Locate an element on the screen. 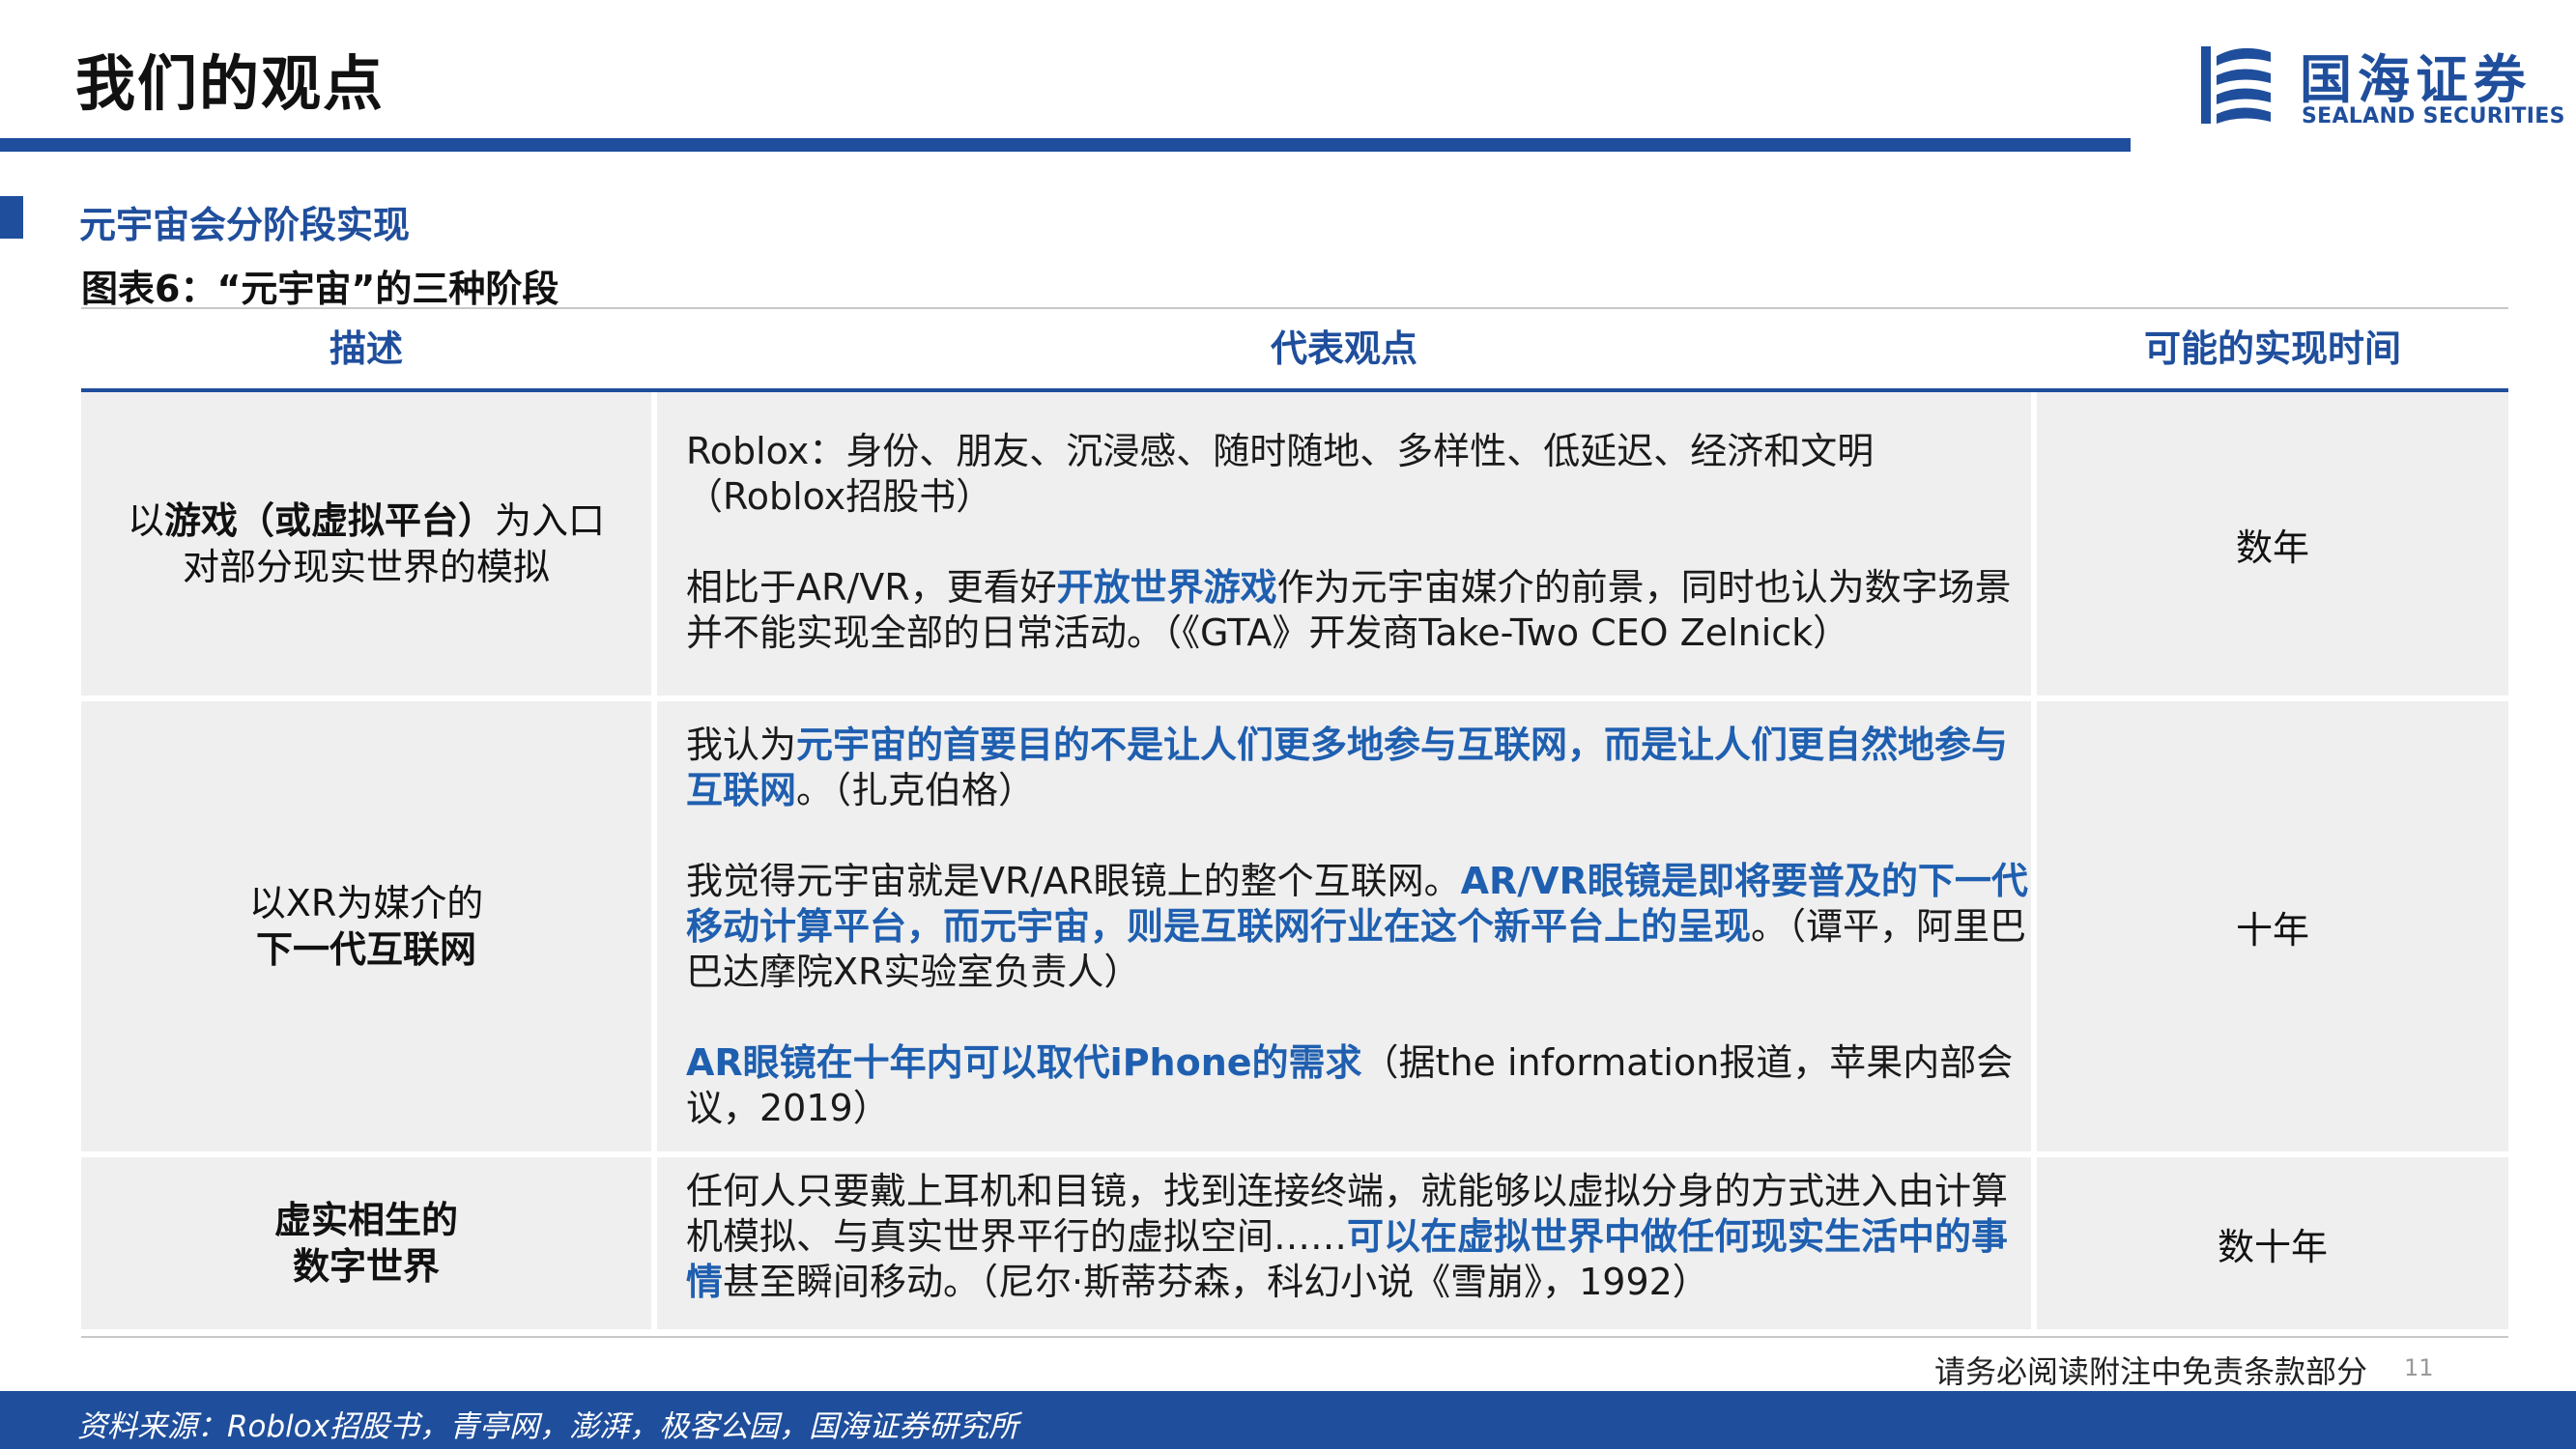 This screenshot has height=1449, width=2576. figure-title: 图表6：“元宇宙”的三种阶段 is located at coordinates (320, 289).